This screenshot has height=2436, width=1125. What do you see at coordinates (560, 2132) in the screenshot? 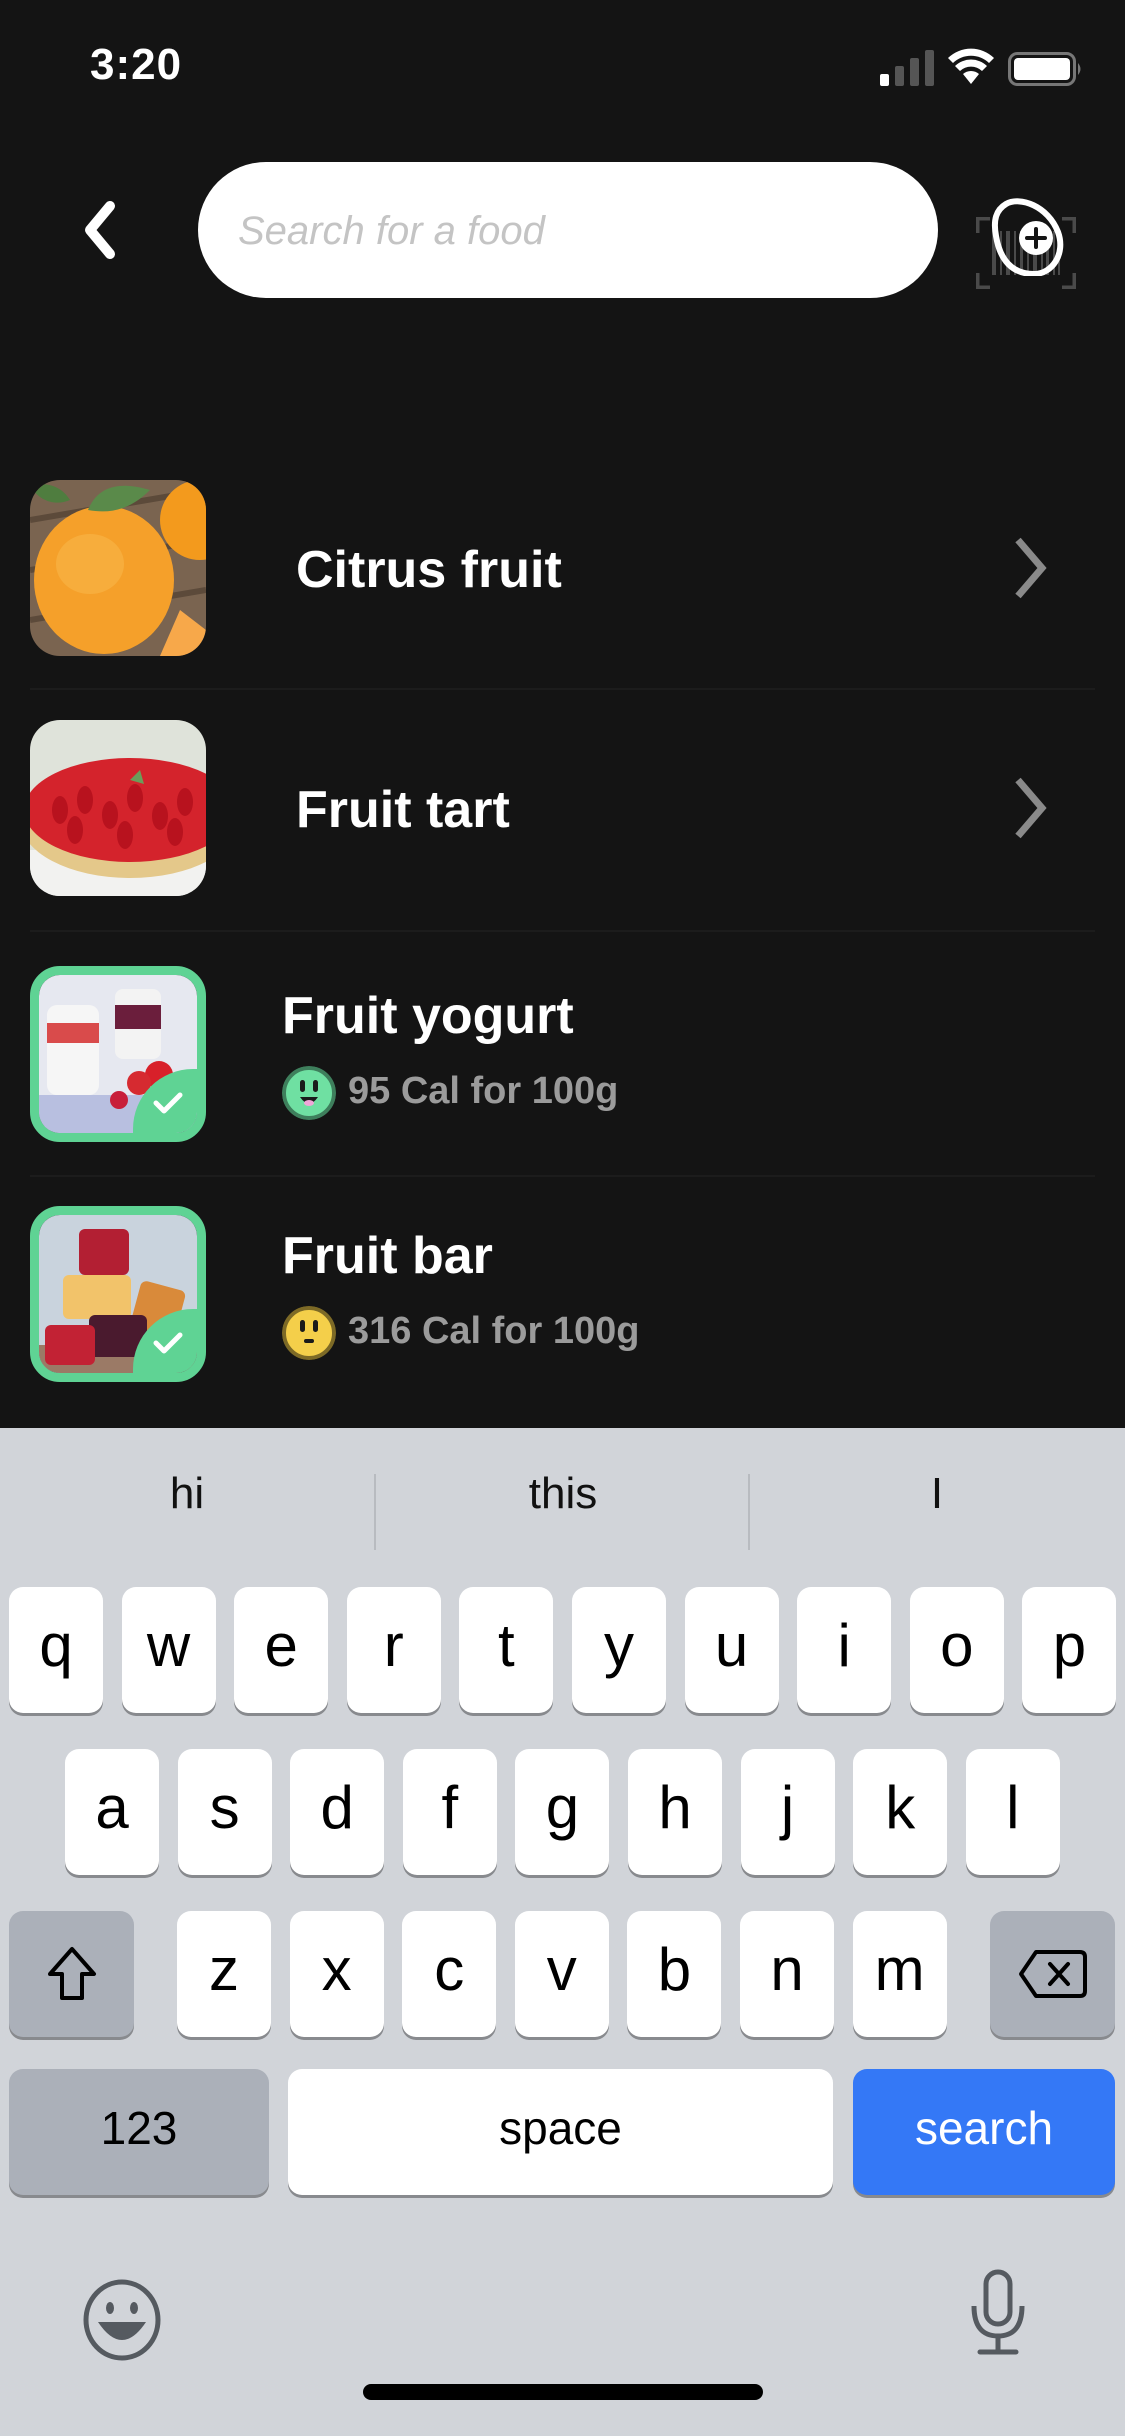
I see `space-key: space` at bounding box center [560, 2132].